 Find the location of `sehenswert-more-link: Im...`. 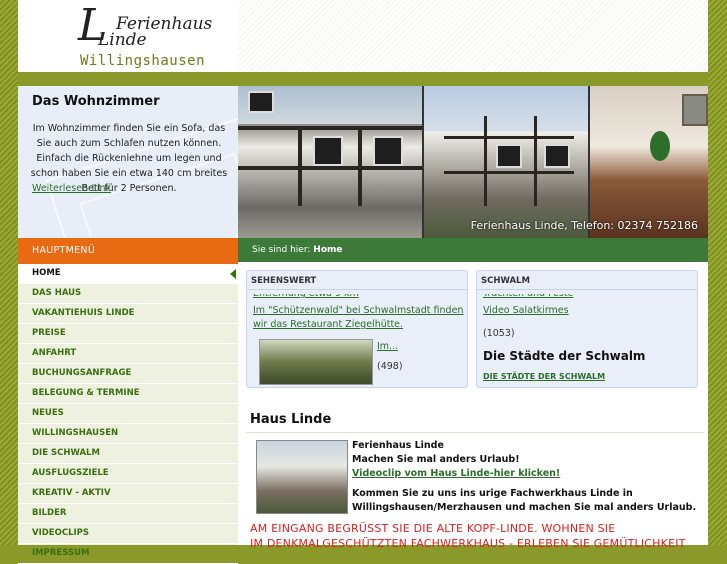

sehenswert-more-link: Im... is located at coordinates (387, 346).